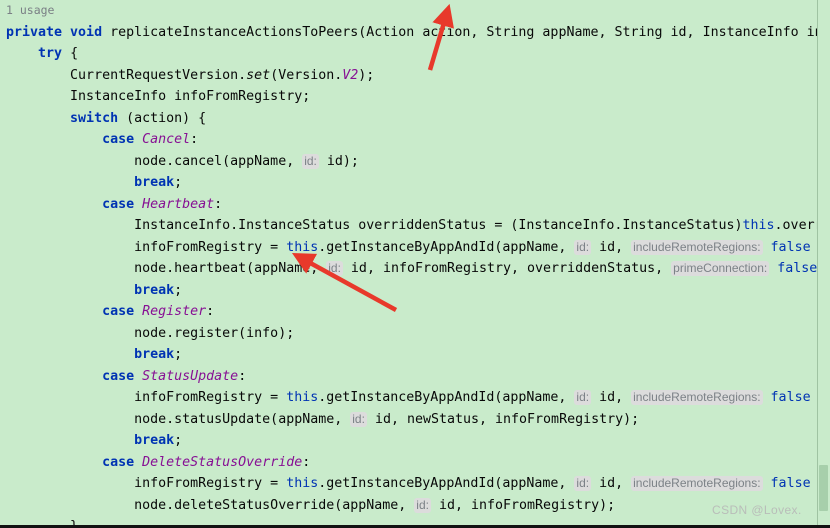 The width and height of the screenshot is (830, 528). What do you see at coordinates (823, 262) in the screenshot?
I see `vertical-scrollbar-track` at bounding box center [823, 262].